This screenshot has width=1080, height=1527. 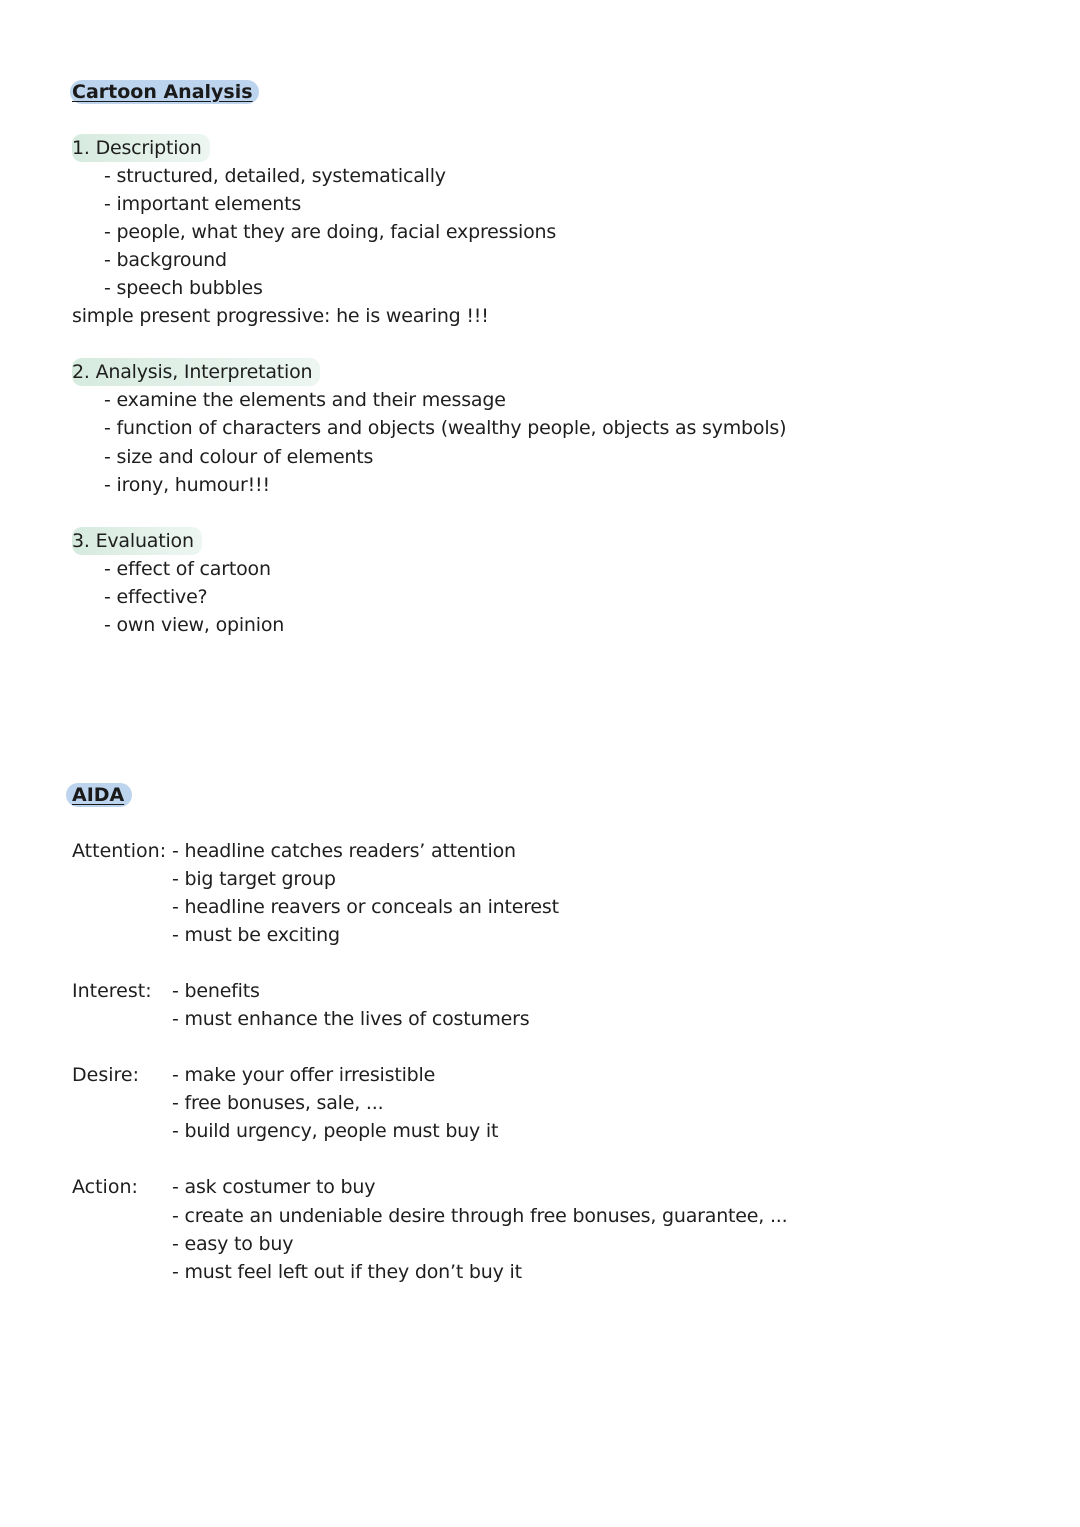 What do you see at coordinates (274, 1187) in the screenshot?
I see `list-item: - ask costumer to buy` at bounding box center [274, 1187].